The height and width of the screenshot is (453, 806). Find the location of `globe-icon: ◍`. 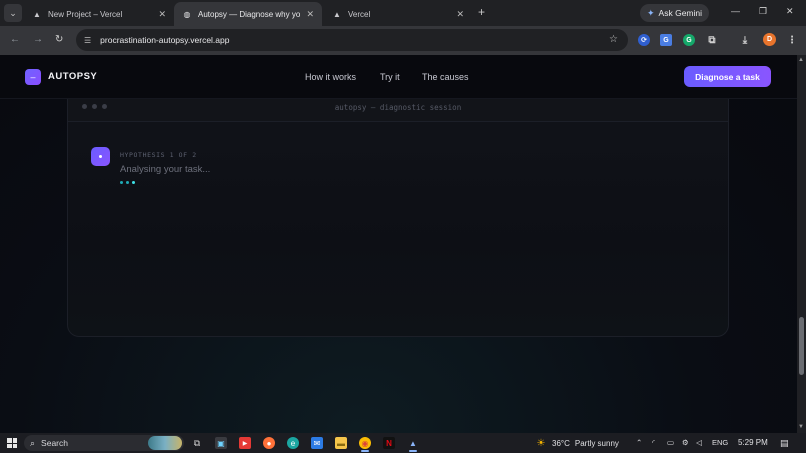

globe-icon: ◍ is located at coordinates (187, 14).